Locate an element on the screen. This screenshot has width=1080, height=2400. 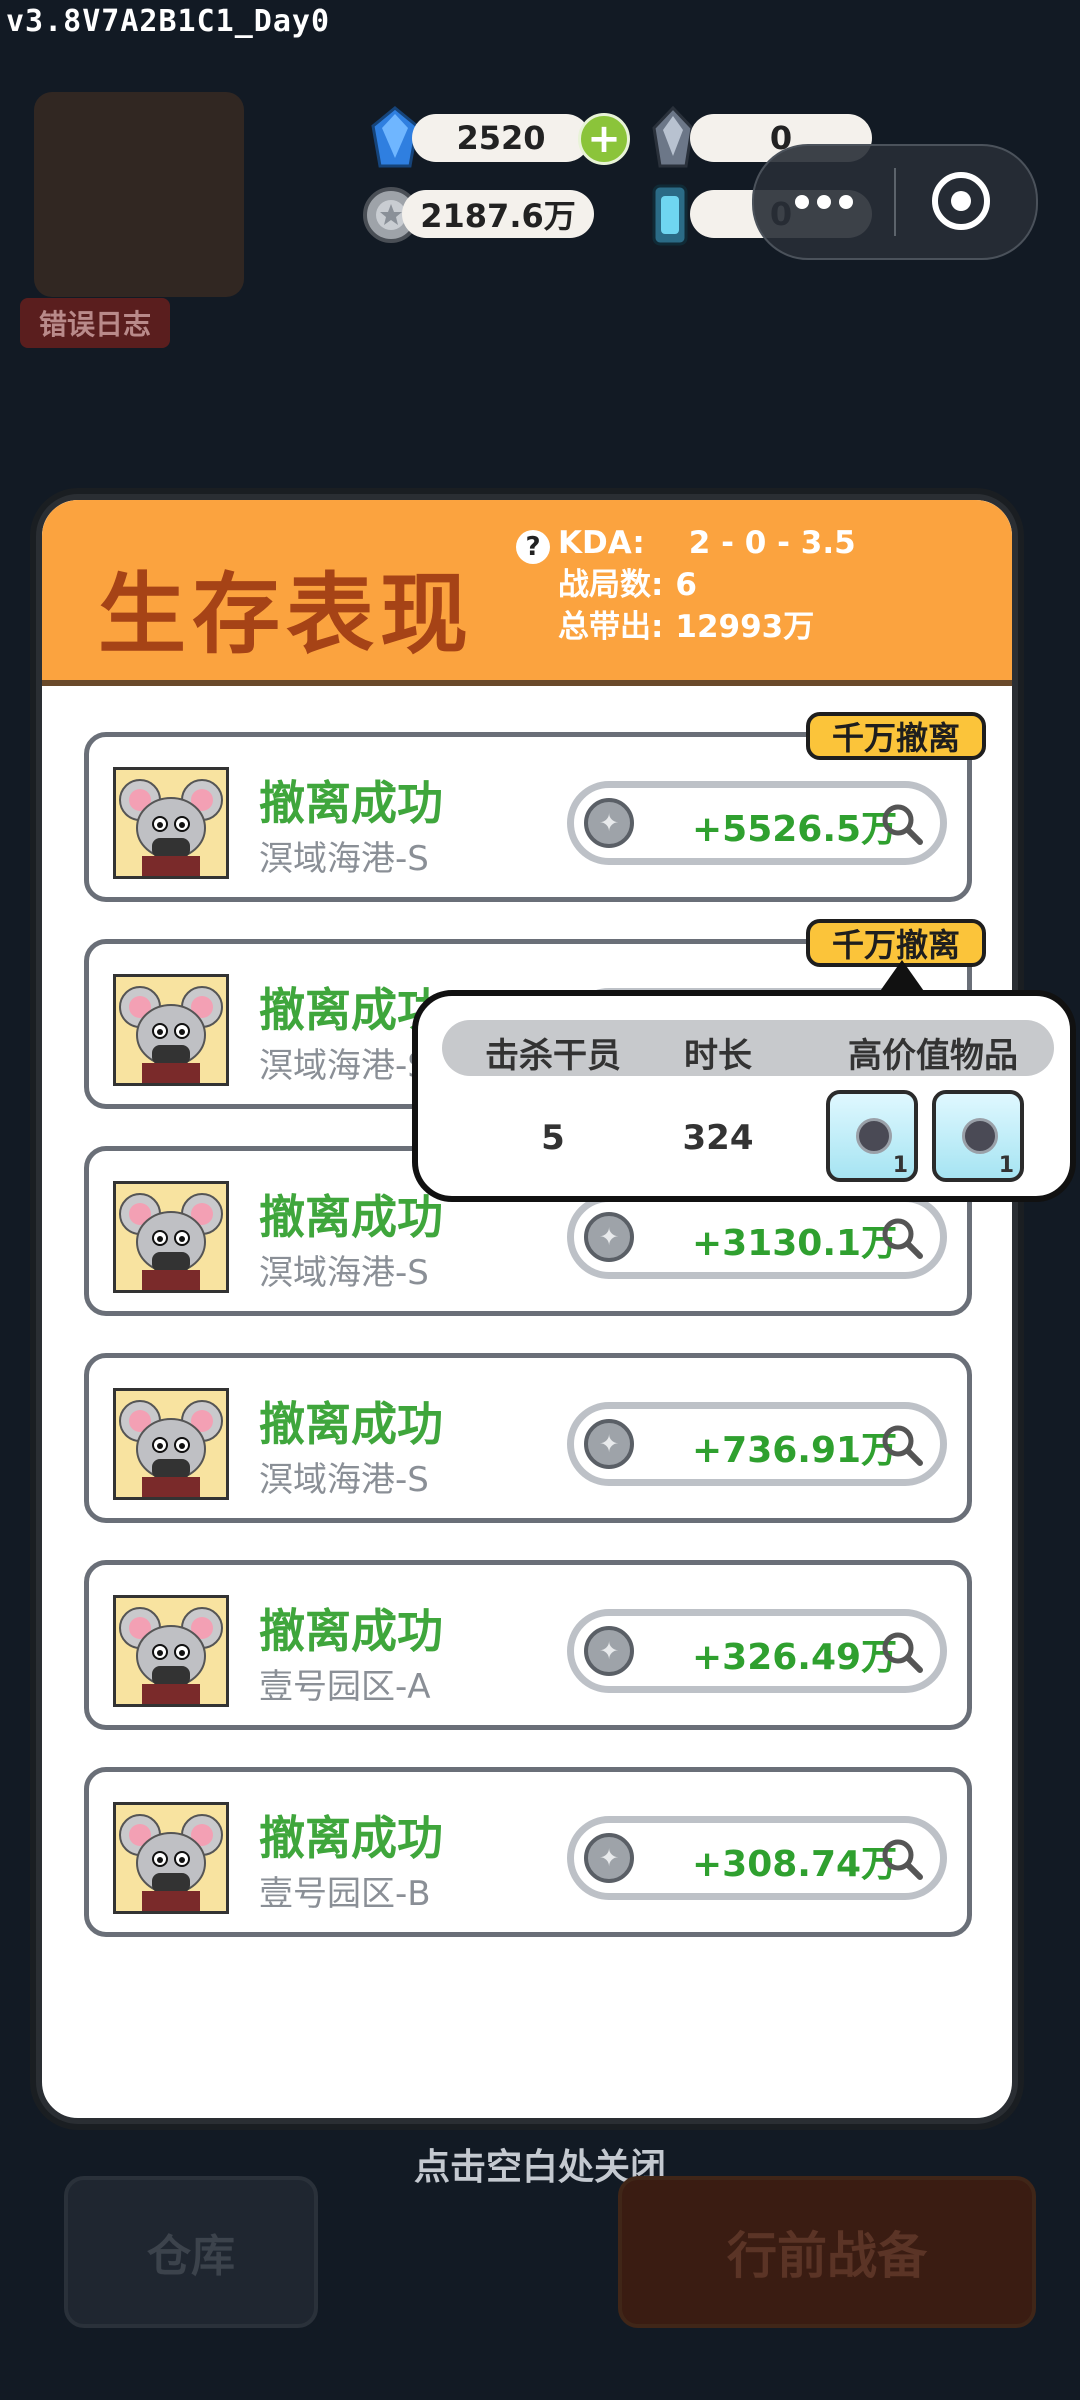
total-label: 总带出: is located at coordinates (611, 627).